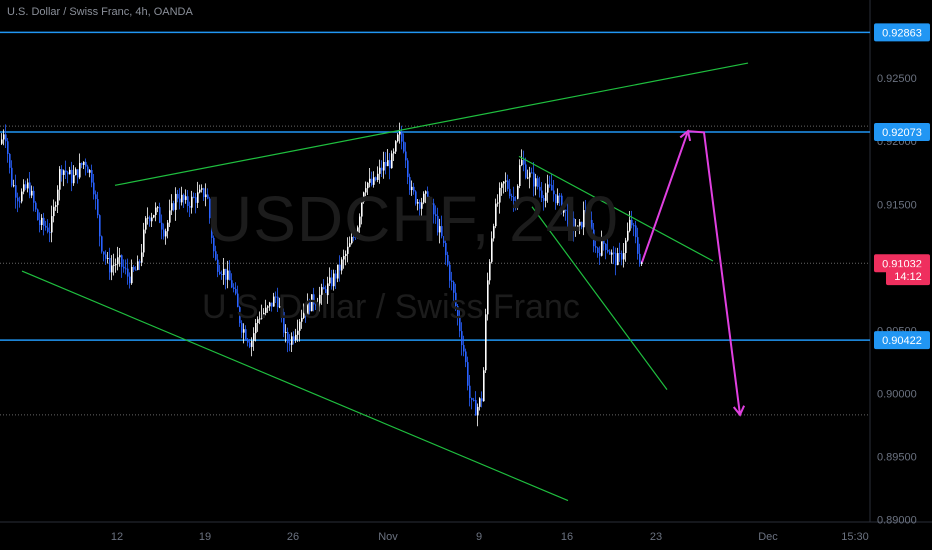 Image resolution: width=932 pixels, height=550 pixels. What do you see at coordinates (908, 277) in the screenshot?
I see `price-label-text: 14:12` at bounding box center [908, 277].